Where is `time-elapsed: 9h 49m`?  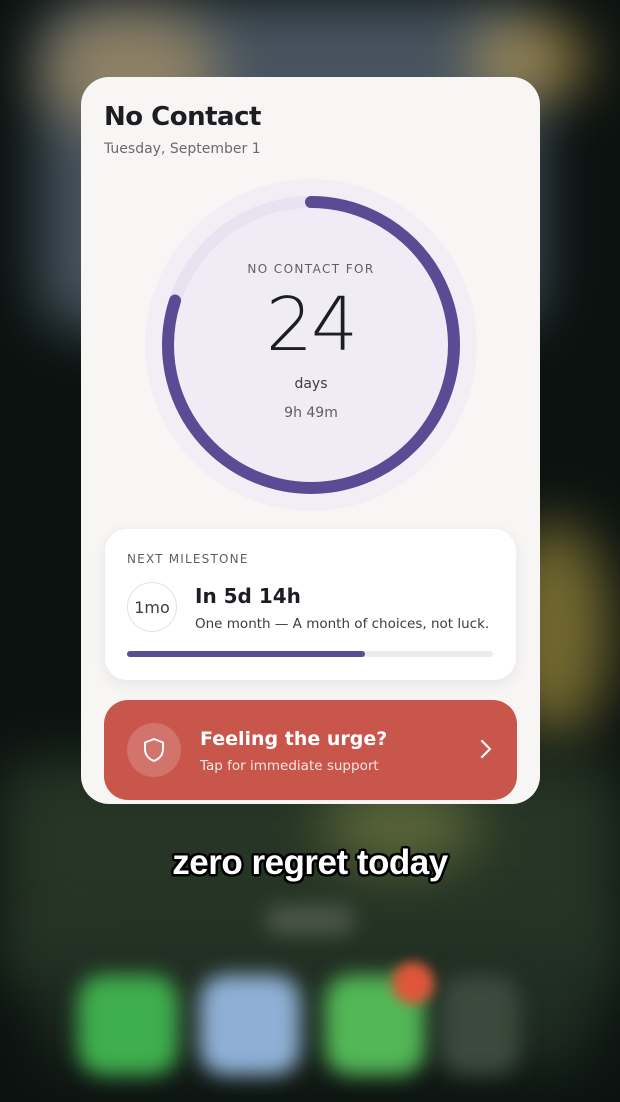 time-elapsed: 9h 49m is located at coordinates (311, 413).